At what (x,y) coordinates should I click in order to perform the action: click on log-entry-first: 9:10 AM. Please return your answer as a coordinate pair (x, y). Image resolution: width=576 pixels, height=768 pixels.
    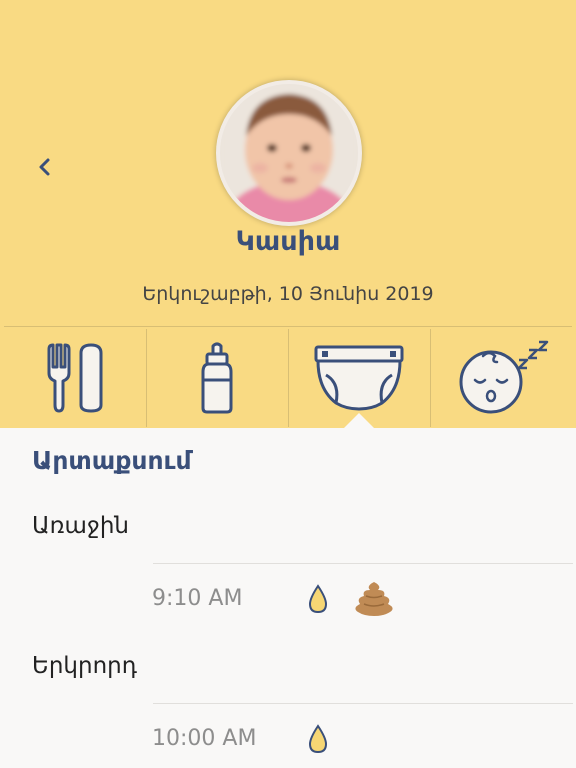
    Looking at the image, I should click on (352, 600).